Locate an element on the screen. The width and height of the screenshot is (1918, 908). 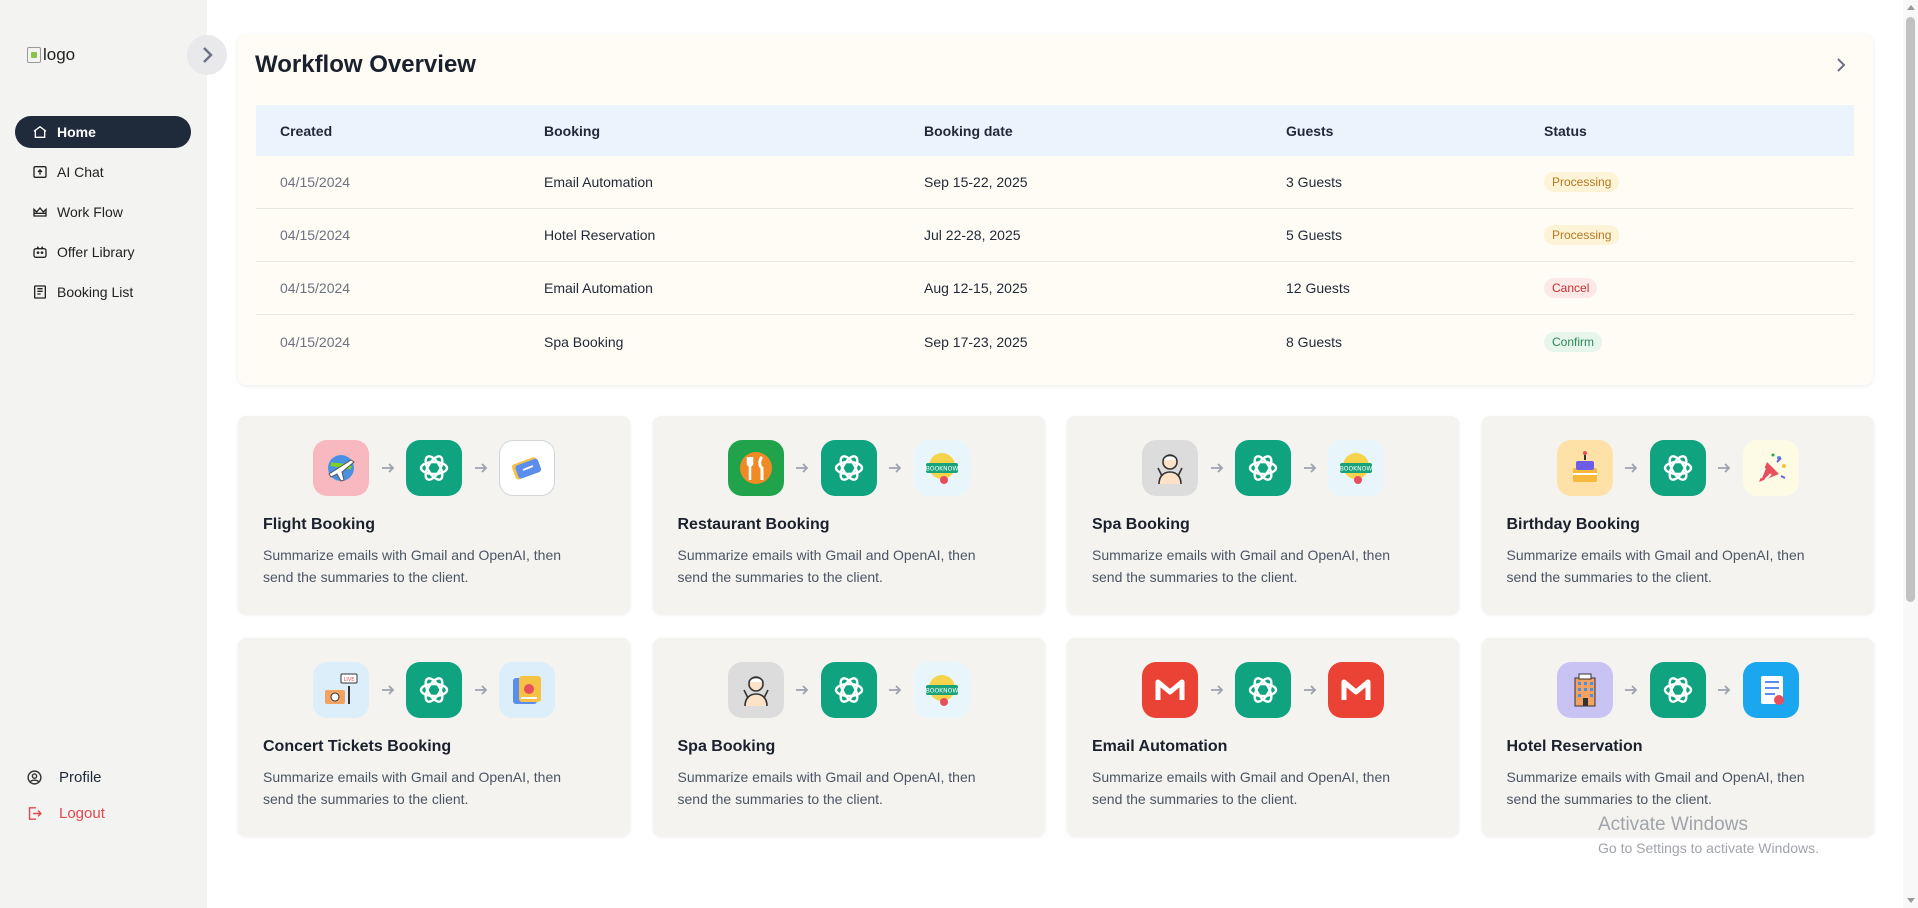
sidebar-item-label: Offer Library is located at coordinates (96, 252).